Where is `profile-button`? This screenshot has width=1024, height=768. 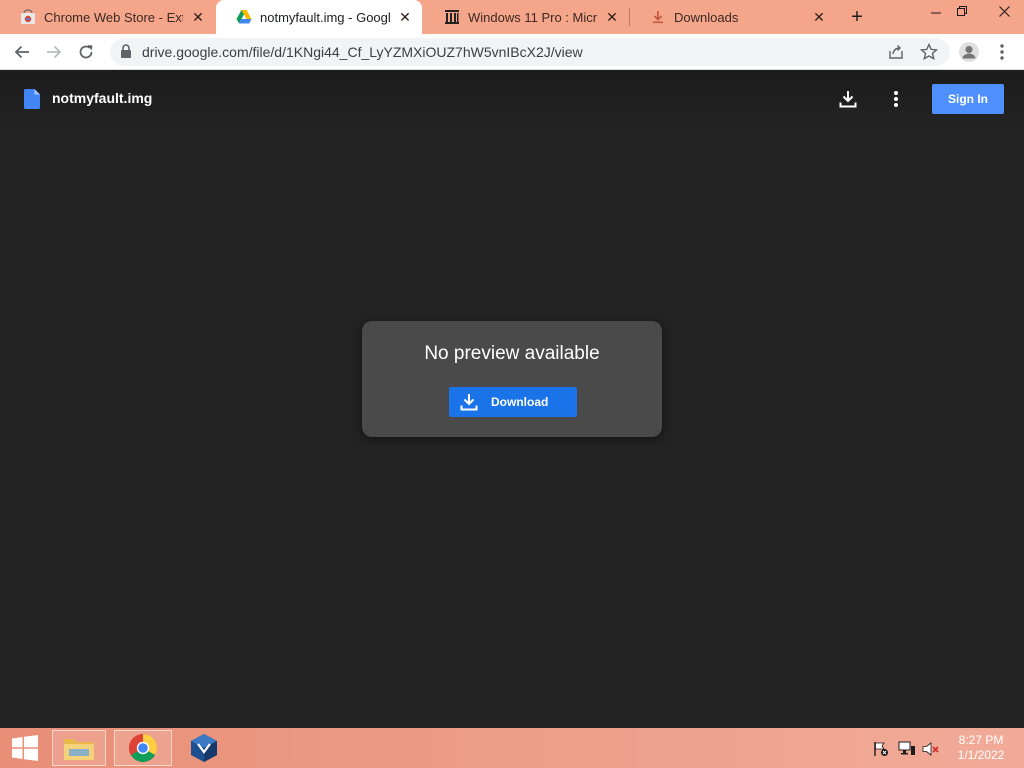 profile-button is located at coordinates (969, 52).